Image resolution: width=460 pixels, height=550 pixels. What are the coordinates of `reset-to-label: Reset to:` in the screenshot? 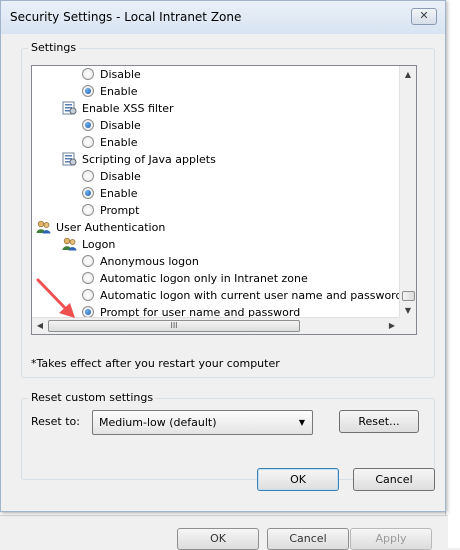 It's located at (55, 421).